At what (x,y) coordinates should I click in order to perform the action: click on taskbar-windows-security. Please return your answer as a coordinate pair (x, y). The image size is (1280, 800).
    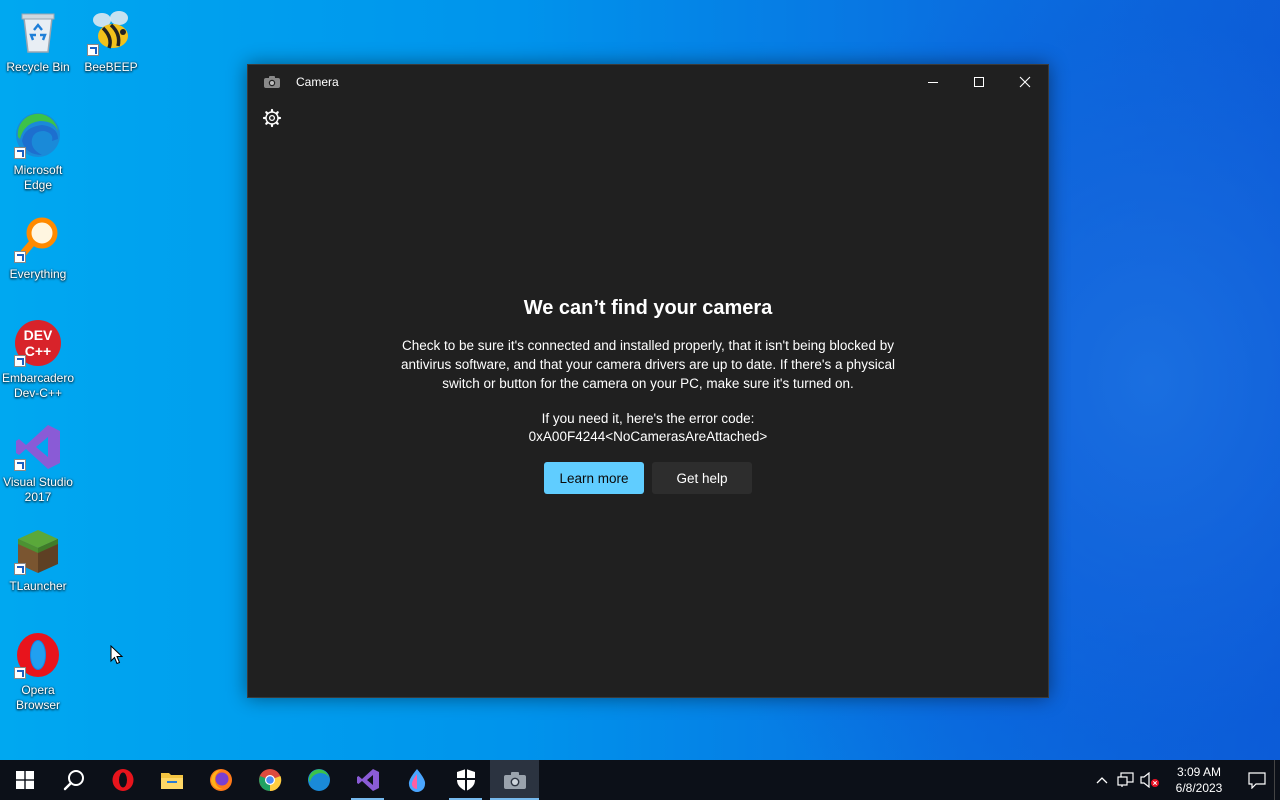
    Looking at the image, I should click on (465, 780).